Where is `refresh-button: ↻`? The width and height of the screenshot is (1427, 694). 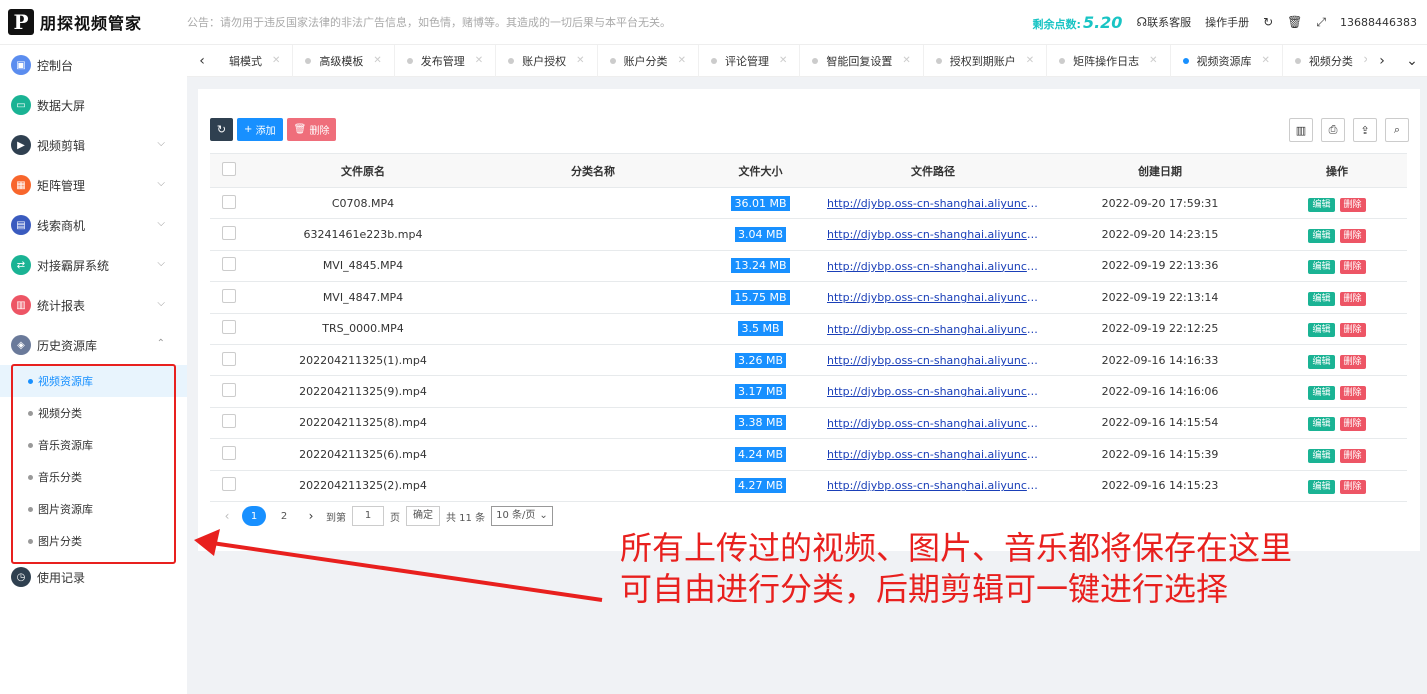 refresh-button: ↻ is located at coordinates (221, 129).